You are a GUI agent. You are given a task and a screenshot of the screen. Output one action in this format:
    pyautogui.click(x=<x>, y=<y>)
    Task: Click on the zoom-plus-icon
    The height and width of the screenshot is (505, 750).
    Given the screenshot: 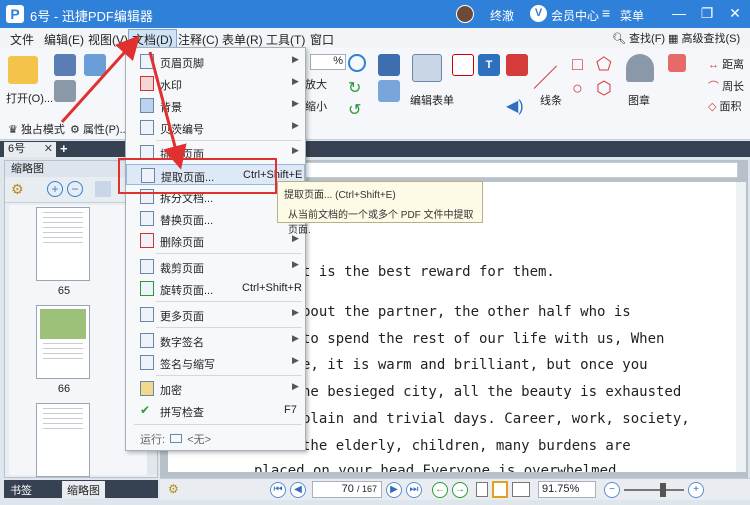 What is the action you would take?
    pyautogui.click(x=357, y=64)
    